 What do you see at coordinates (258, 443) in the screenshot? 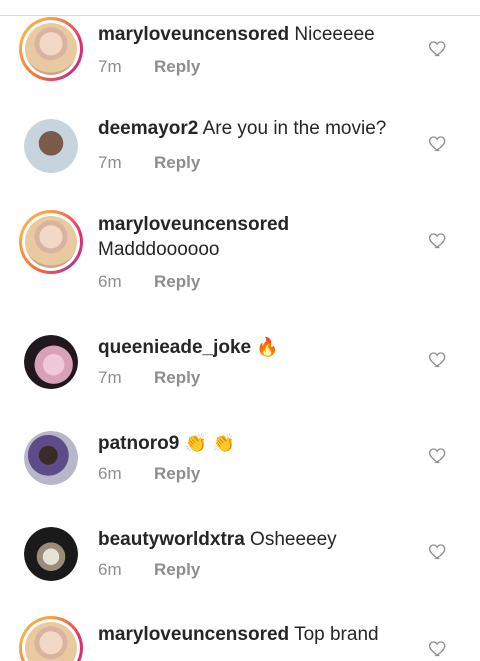
I see `comment-text: patnoro9 👏 👏` at bounding box center [258, 443].